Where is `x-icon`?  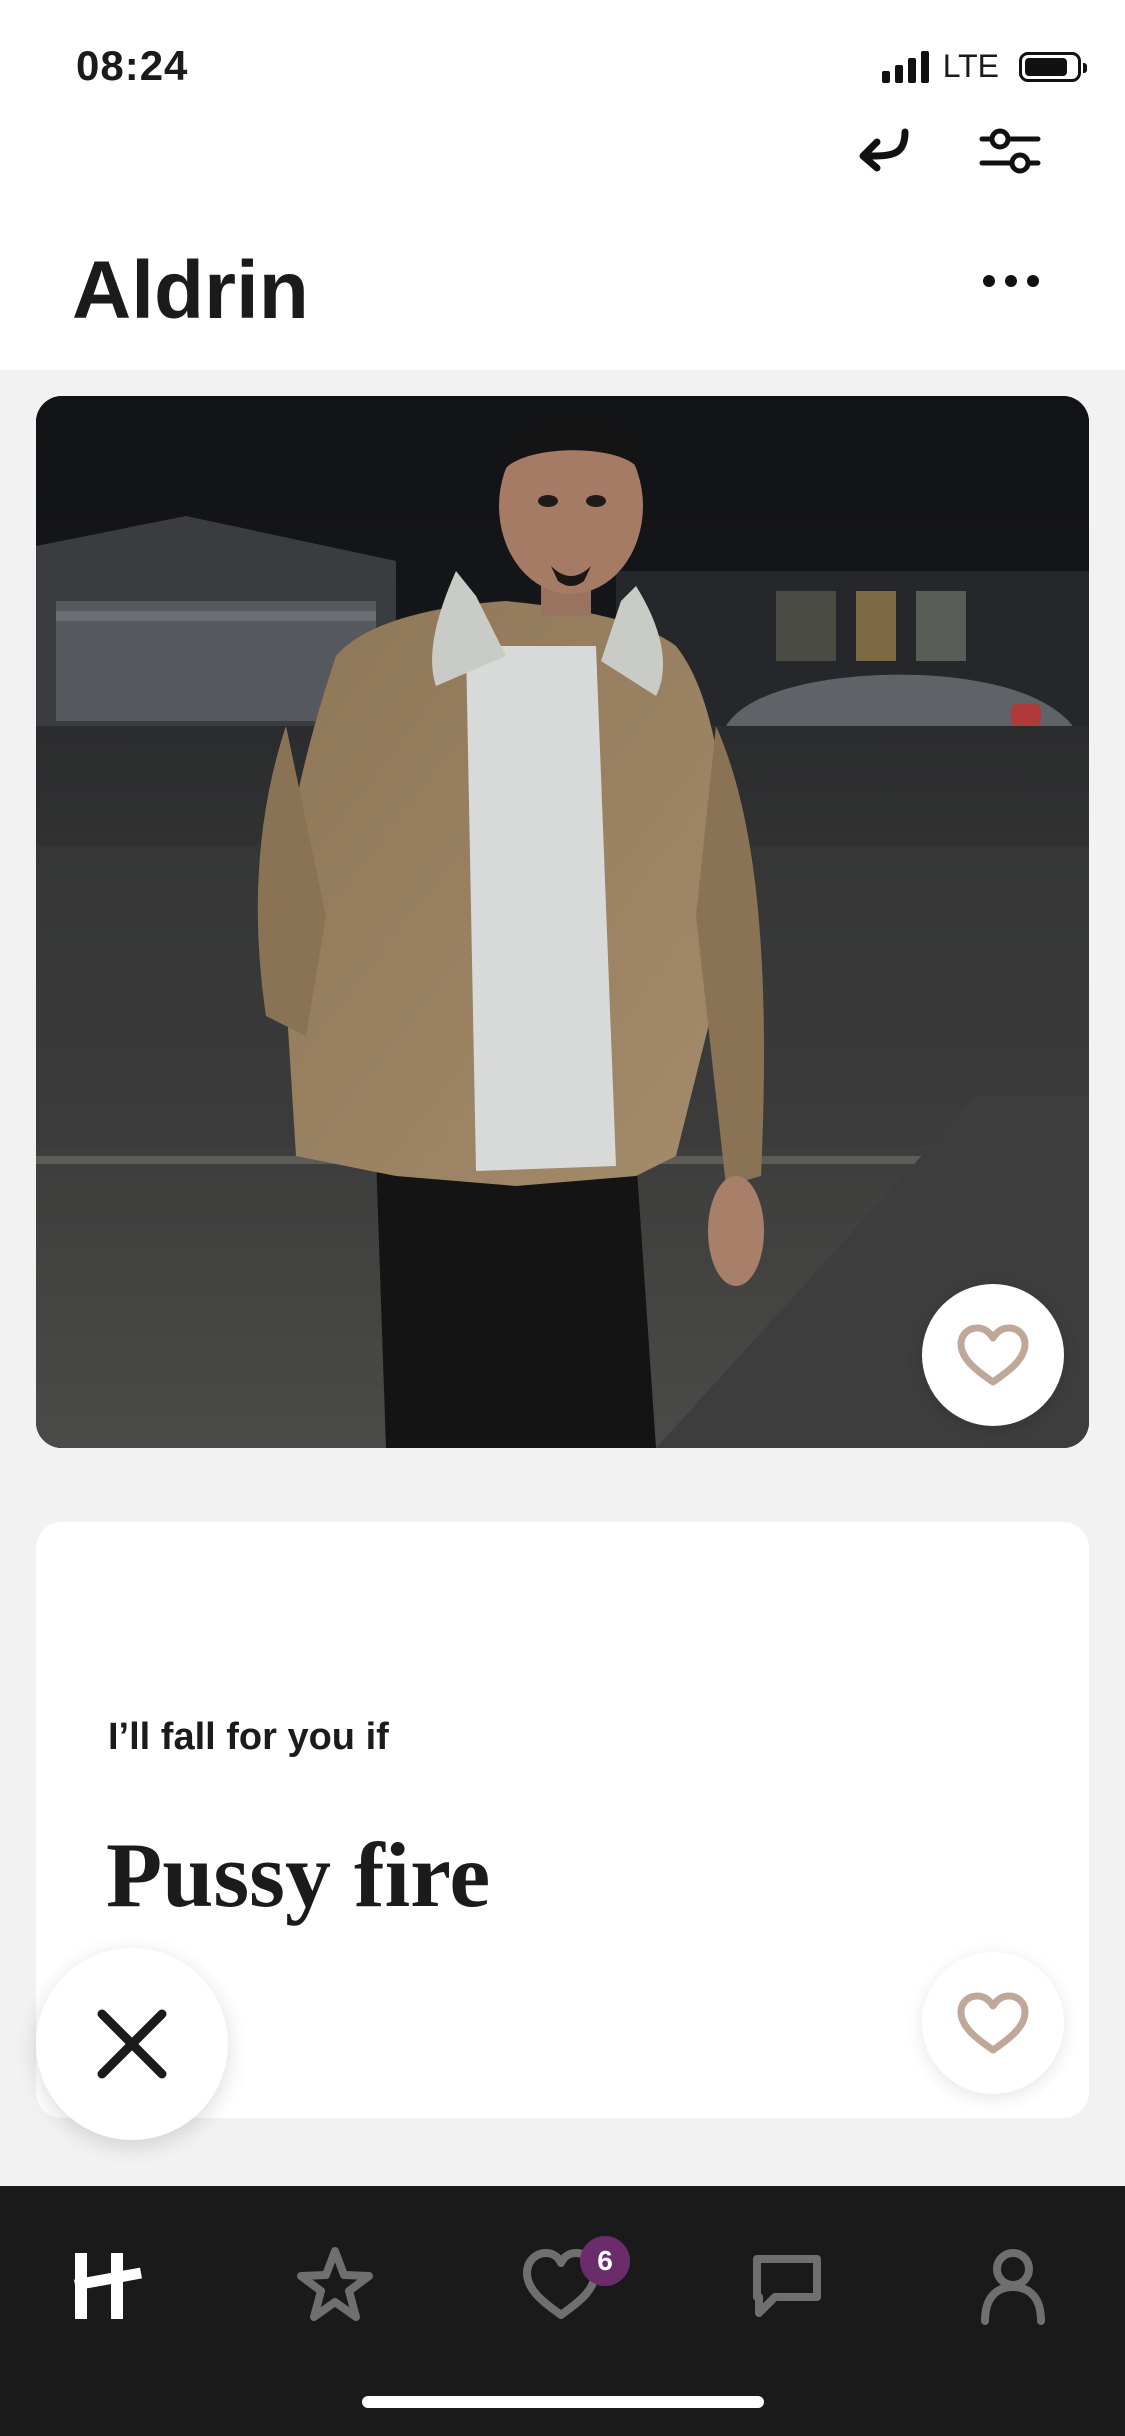 x-icon is located at coordinates (132, 2044).